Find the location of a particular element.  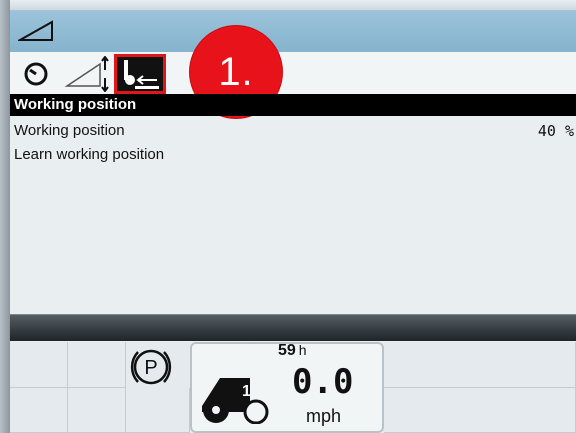

top-status-bar is located at coordinates (293, 31).